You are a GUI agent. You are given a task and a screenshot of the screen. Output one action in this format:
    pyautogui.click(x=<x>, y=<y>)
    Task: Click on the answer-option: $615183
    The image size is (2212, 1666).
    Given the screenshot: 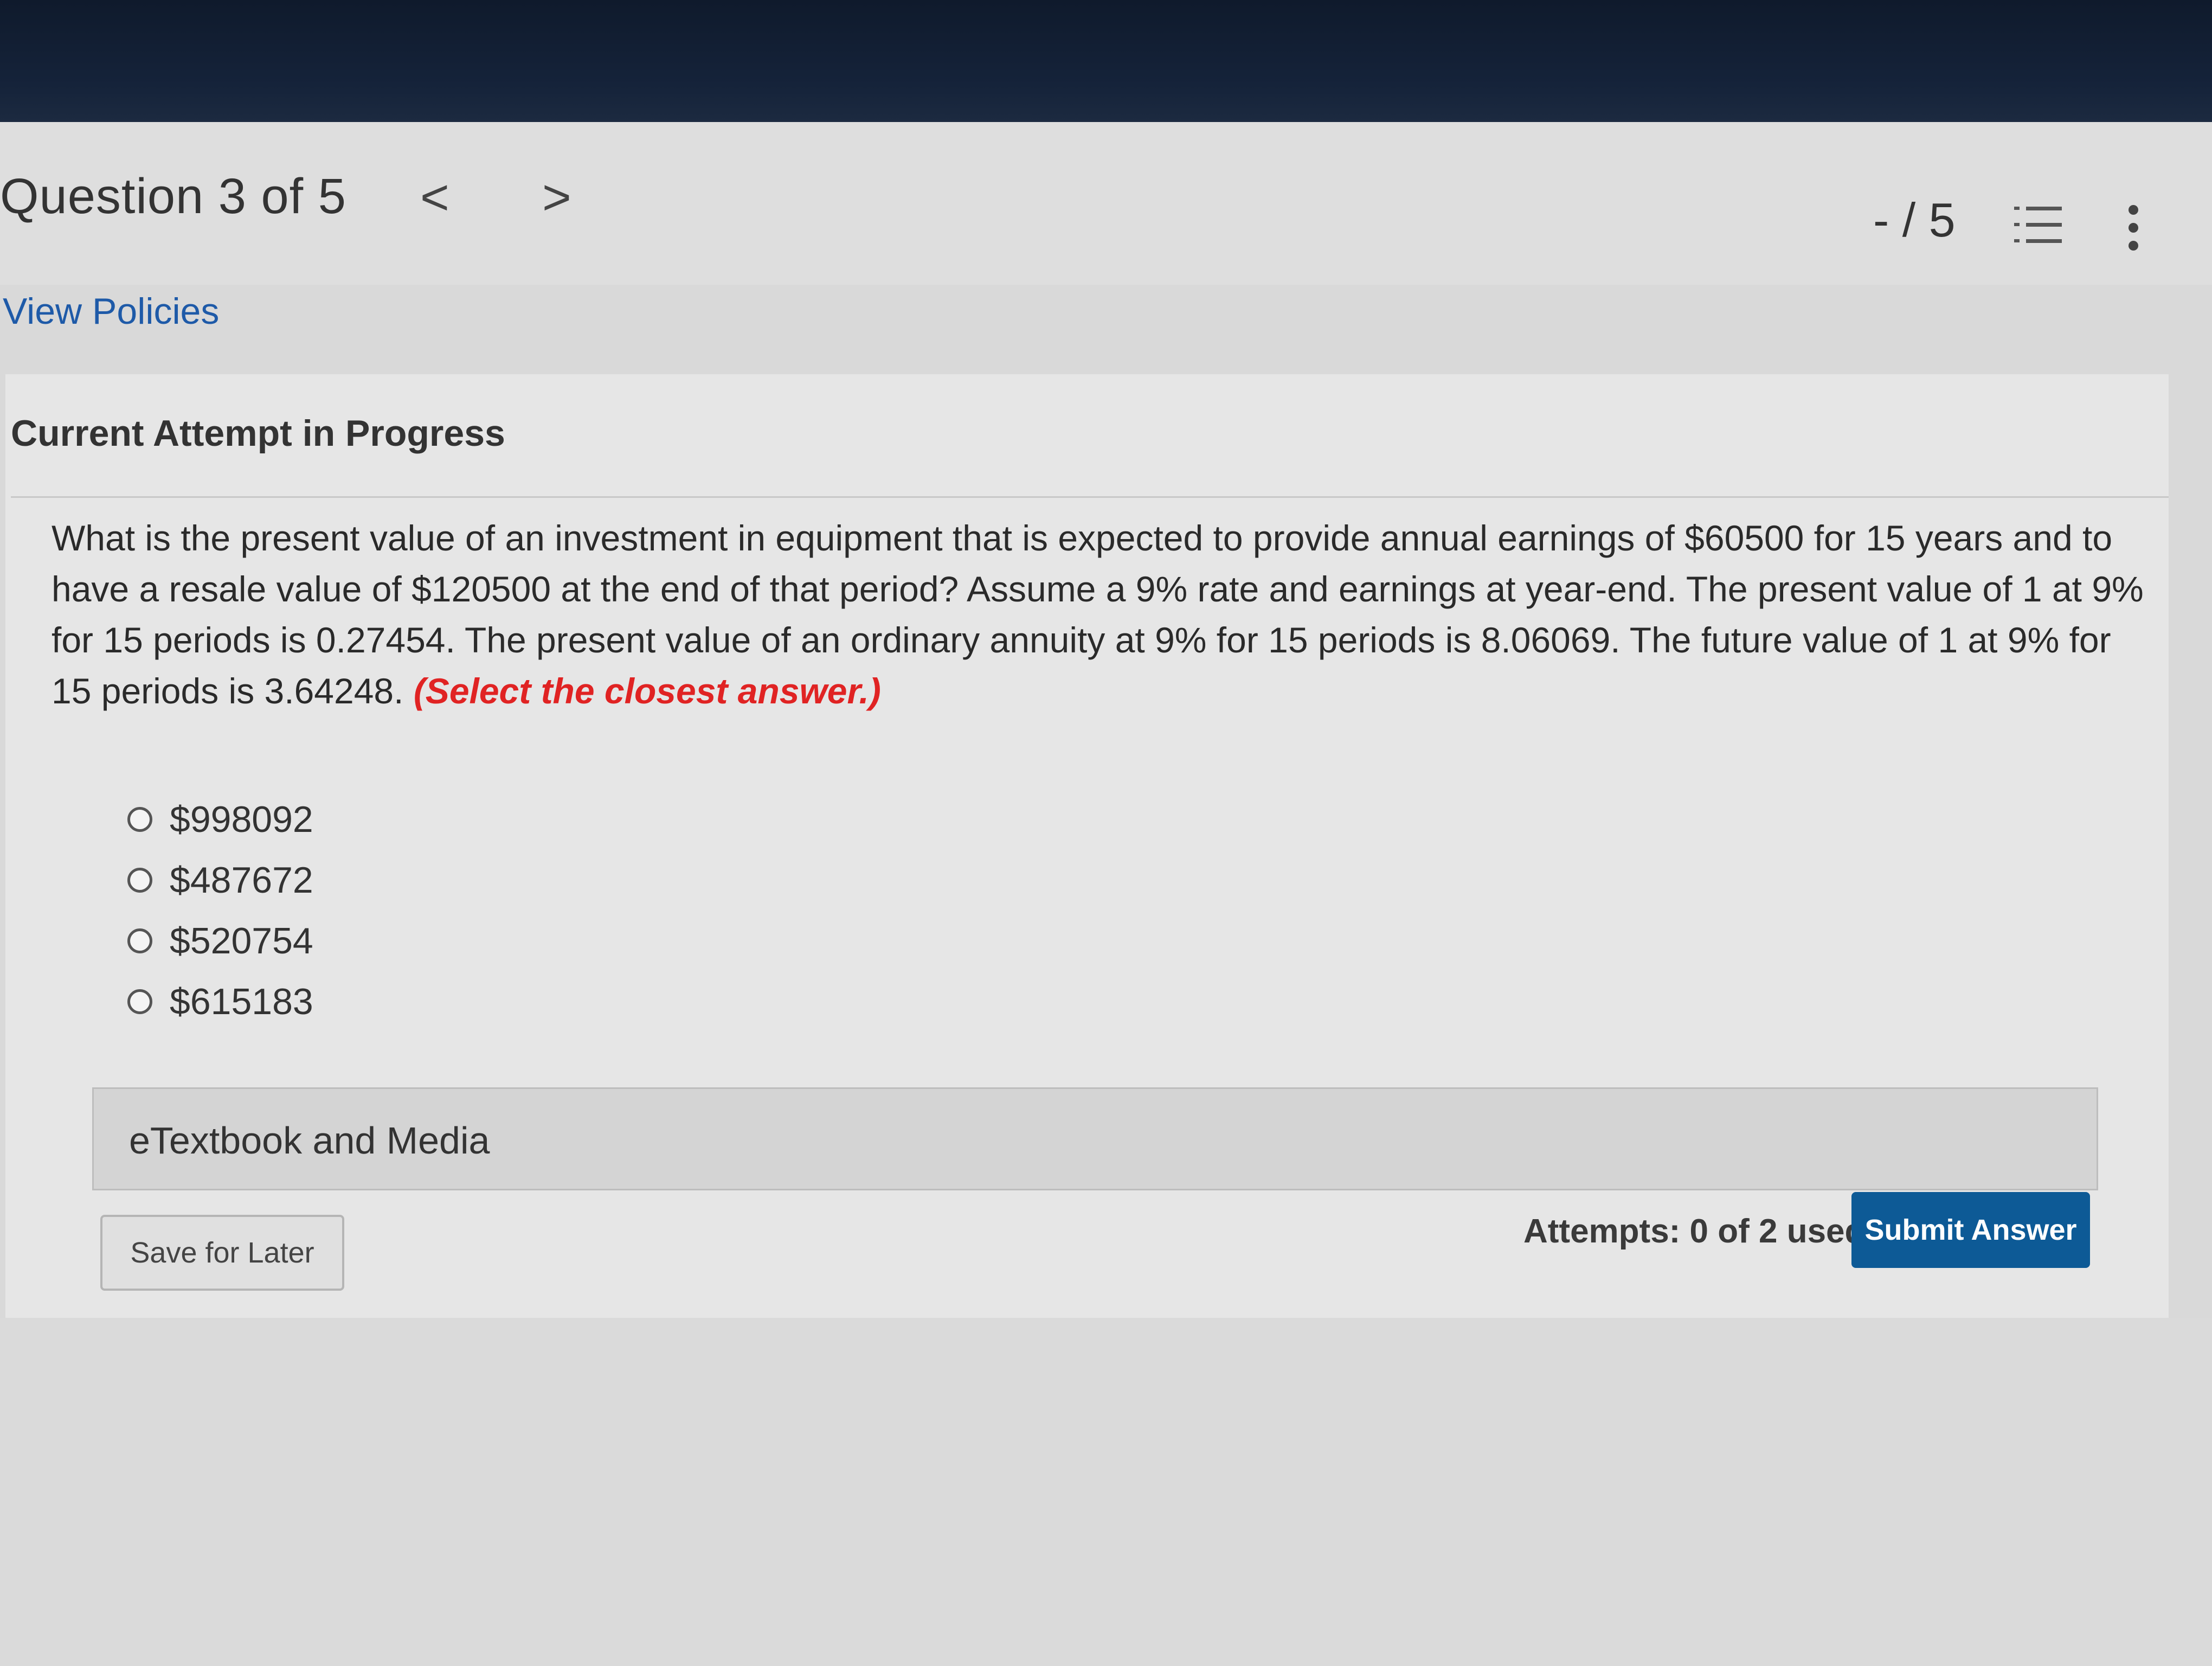 What is the action you would take?
    pyautogui.click(x=220, y=1002)
    